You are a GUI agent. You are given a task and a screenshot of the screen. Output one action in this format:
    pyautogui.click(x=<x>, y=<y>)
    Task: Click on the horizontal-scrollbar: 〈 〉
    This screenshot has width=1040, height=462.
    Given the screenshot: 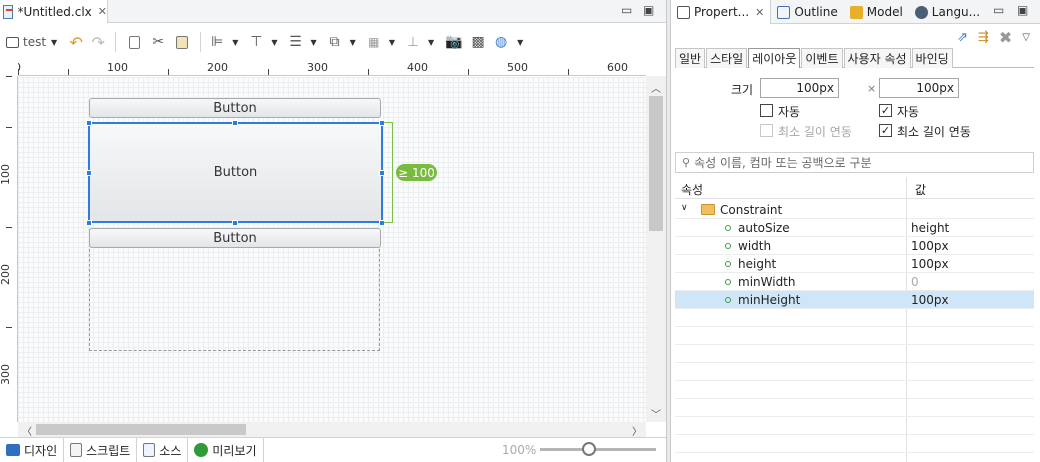 What is the action you would take?
    pyautogui.click(x=332, y=430)
    